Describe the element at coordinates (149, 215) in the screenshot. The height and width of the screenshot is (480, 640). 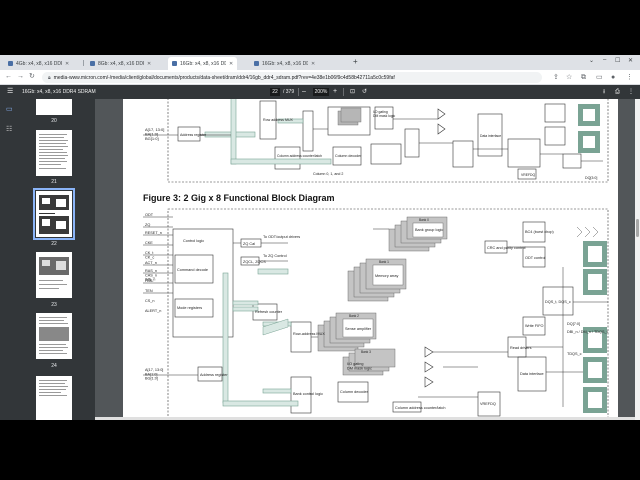
I see `odt-pin-label: ODT` at that location.